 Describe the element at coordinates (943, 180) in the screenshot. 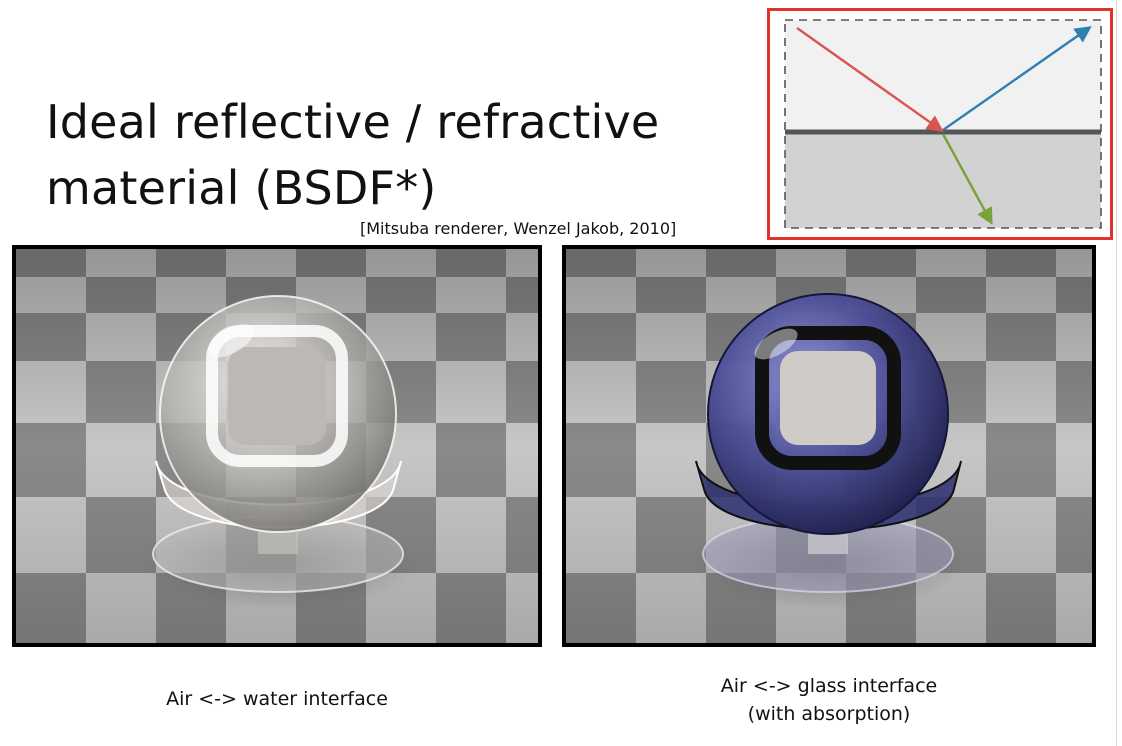

I see `lower-medium` at that location.